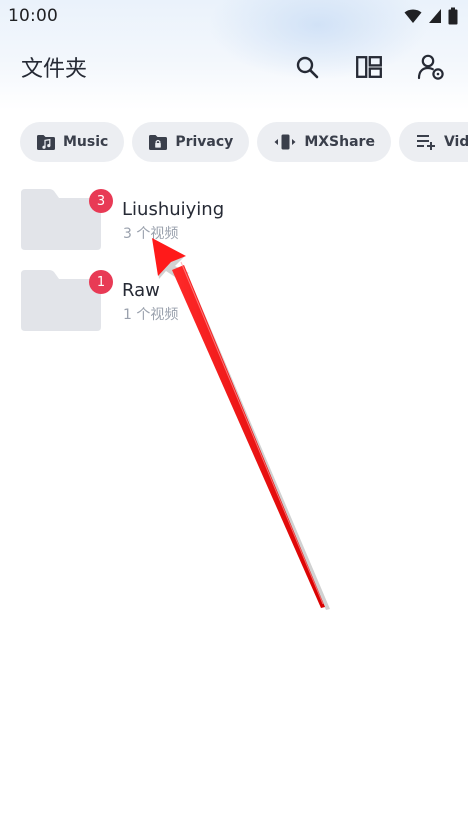 Image resolution: width=468 pixels, height=832 pixels. Describe the element at coordinates (234, 220) in the screenshot. I see `folder-item-liushuiying: 3 Liushuiying 3 个视频` at that location.